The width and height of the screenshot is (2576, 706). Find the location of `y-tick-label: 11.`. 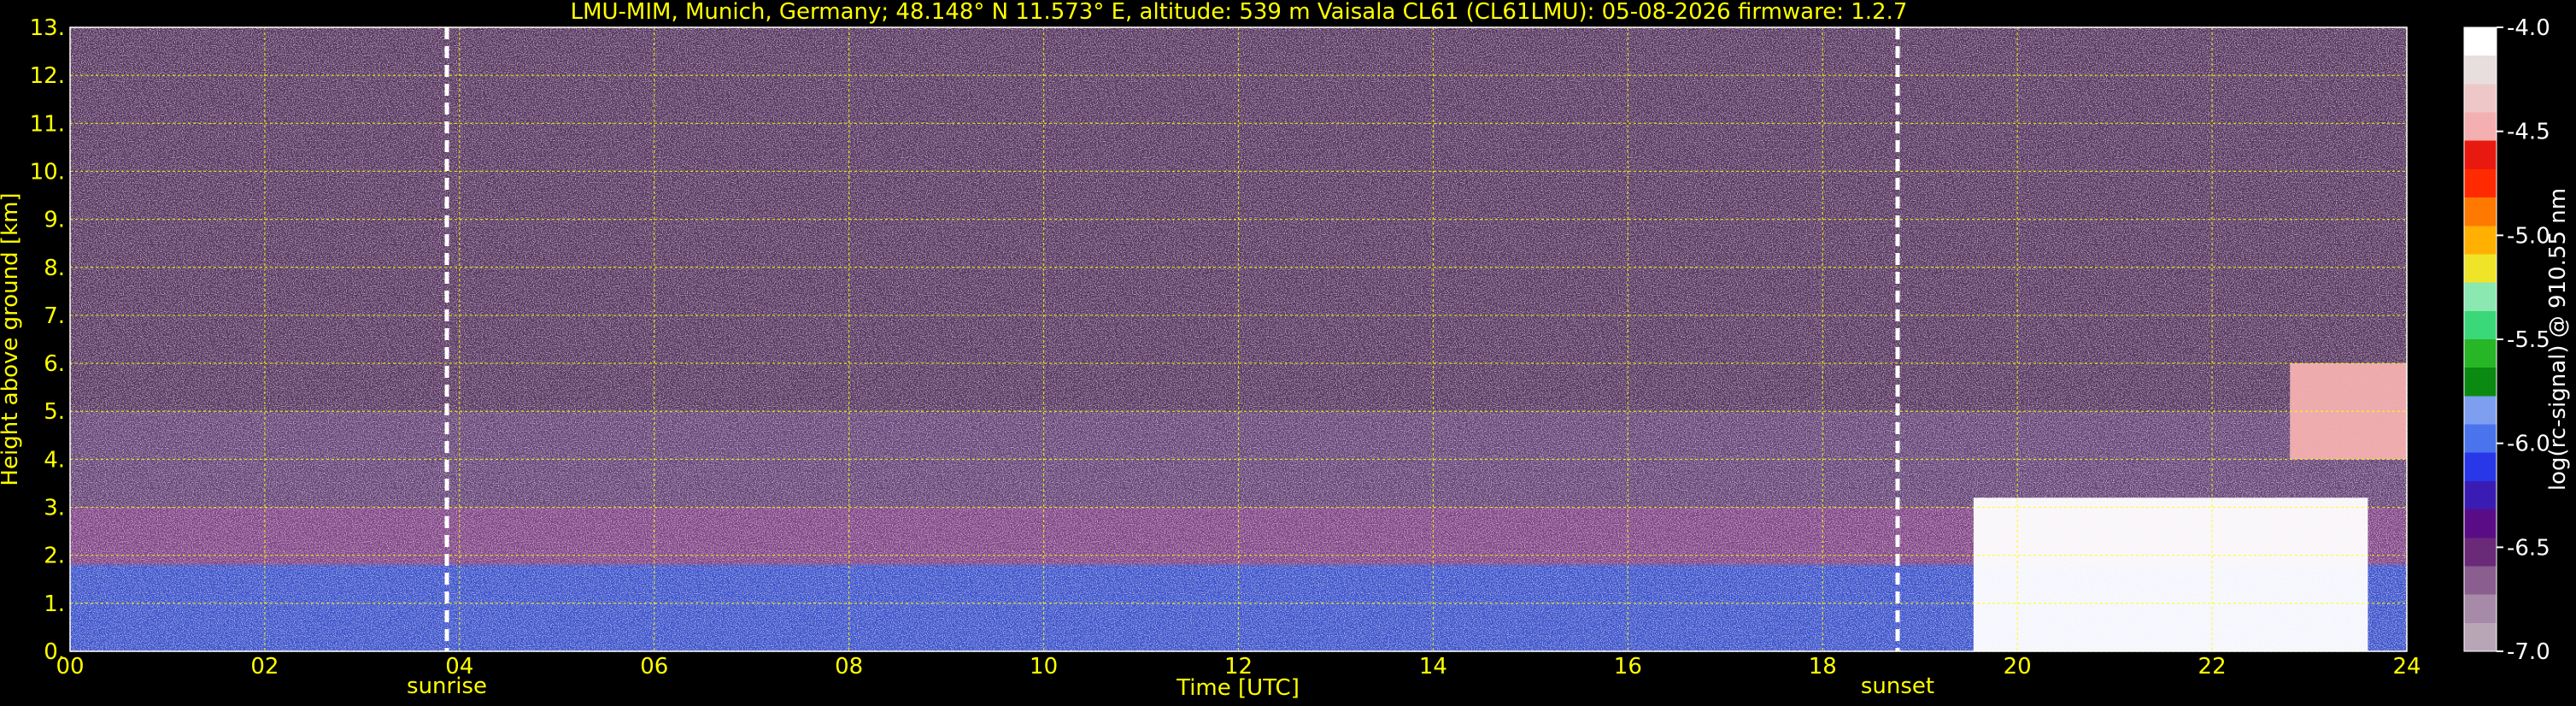

y-tick-label: 11. is located at coordinates (47, 124).